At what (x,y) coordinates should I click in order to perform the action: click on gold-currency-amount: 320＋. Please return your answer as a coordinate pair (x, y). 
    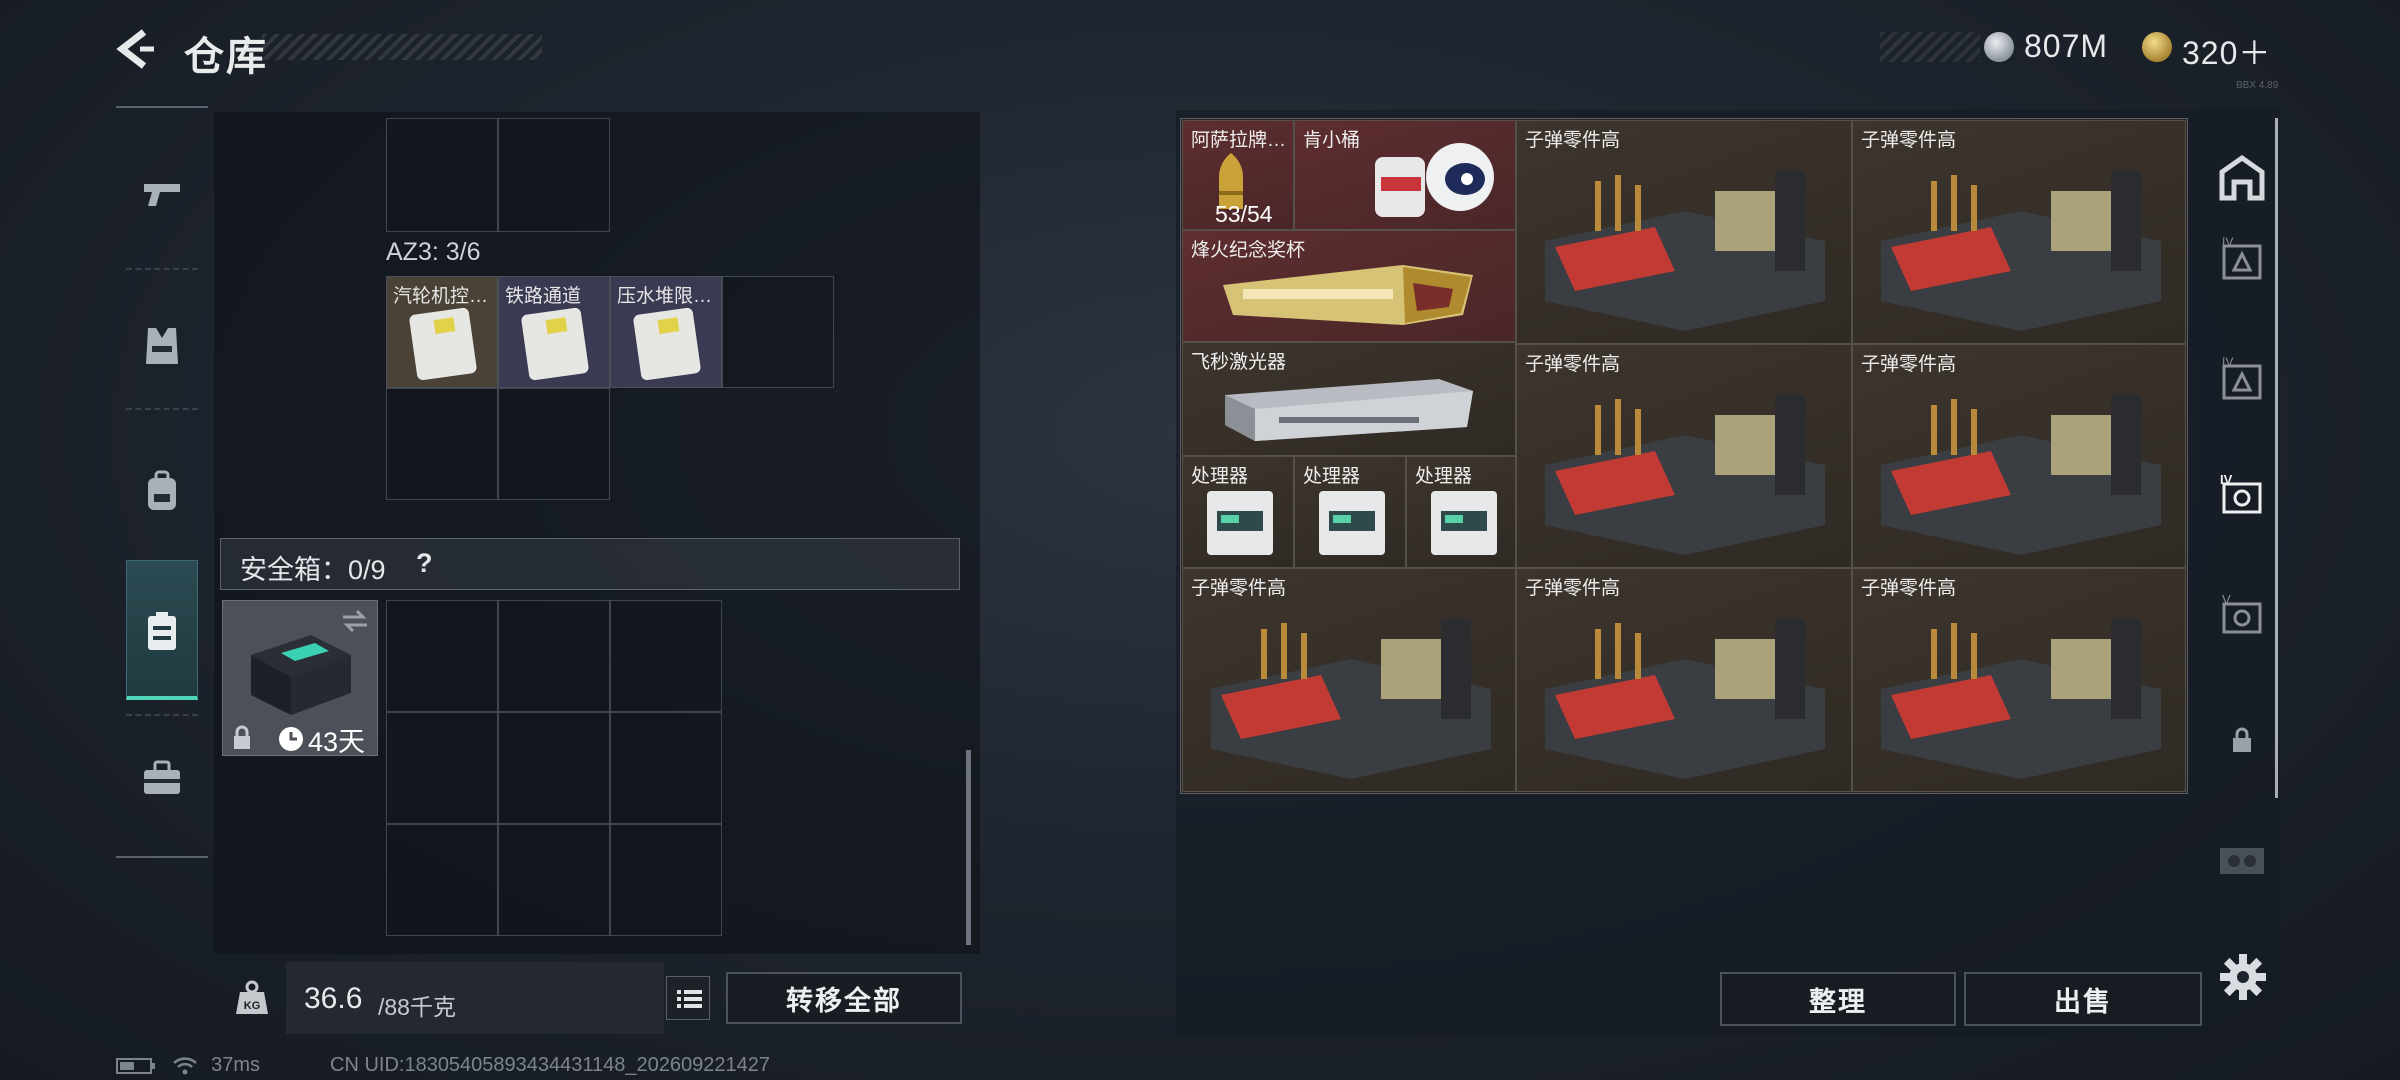
    Looking at the image, I should click on (2226, 51).